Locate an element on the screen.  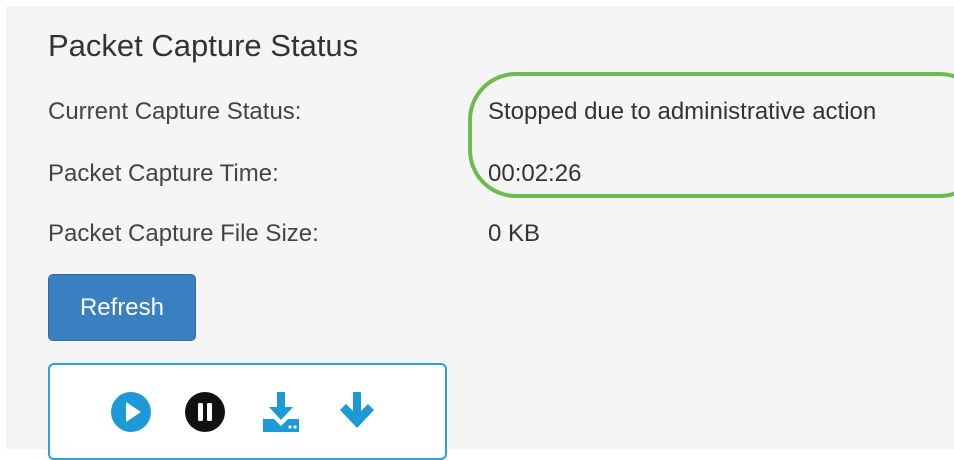
current-capture-status-label: Current Capture Status: is located at coordinates (175, 111).